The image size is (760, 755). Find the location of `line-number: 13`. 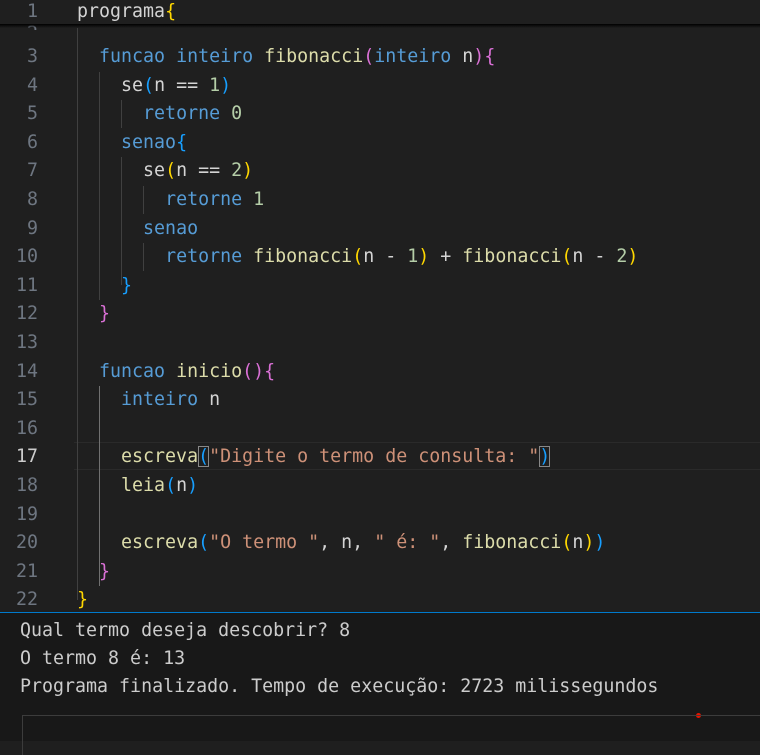

line-number: 13 is located at coordinates (26, 342).